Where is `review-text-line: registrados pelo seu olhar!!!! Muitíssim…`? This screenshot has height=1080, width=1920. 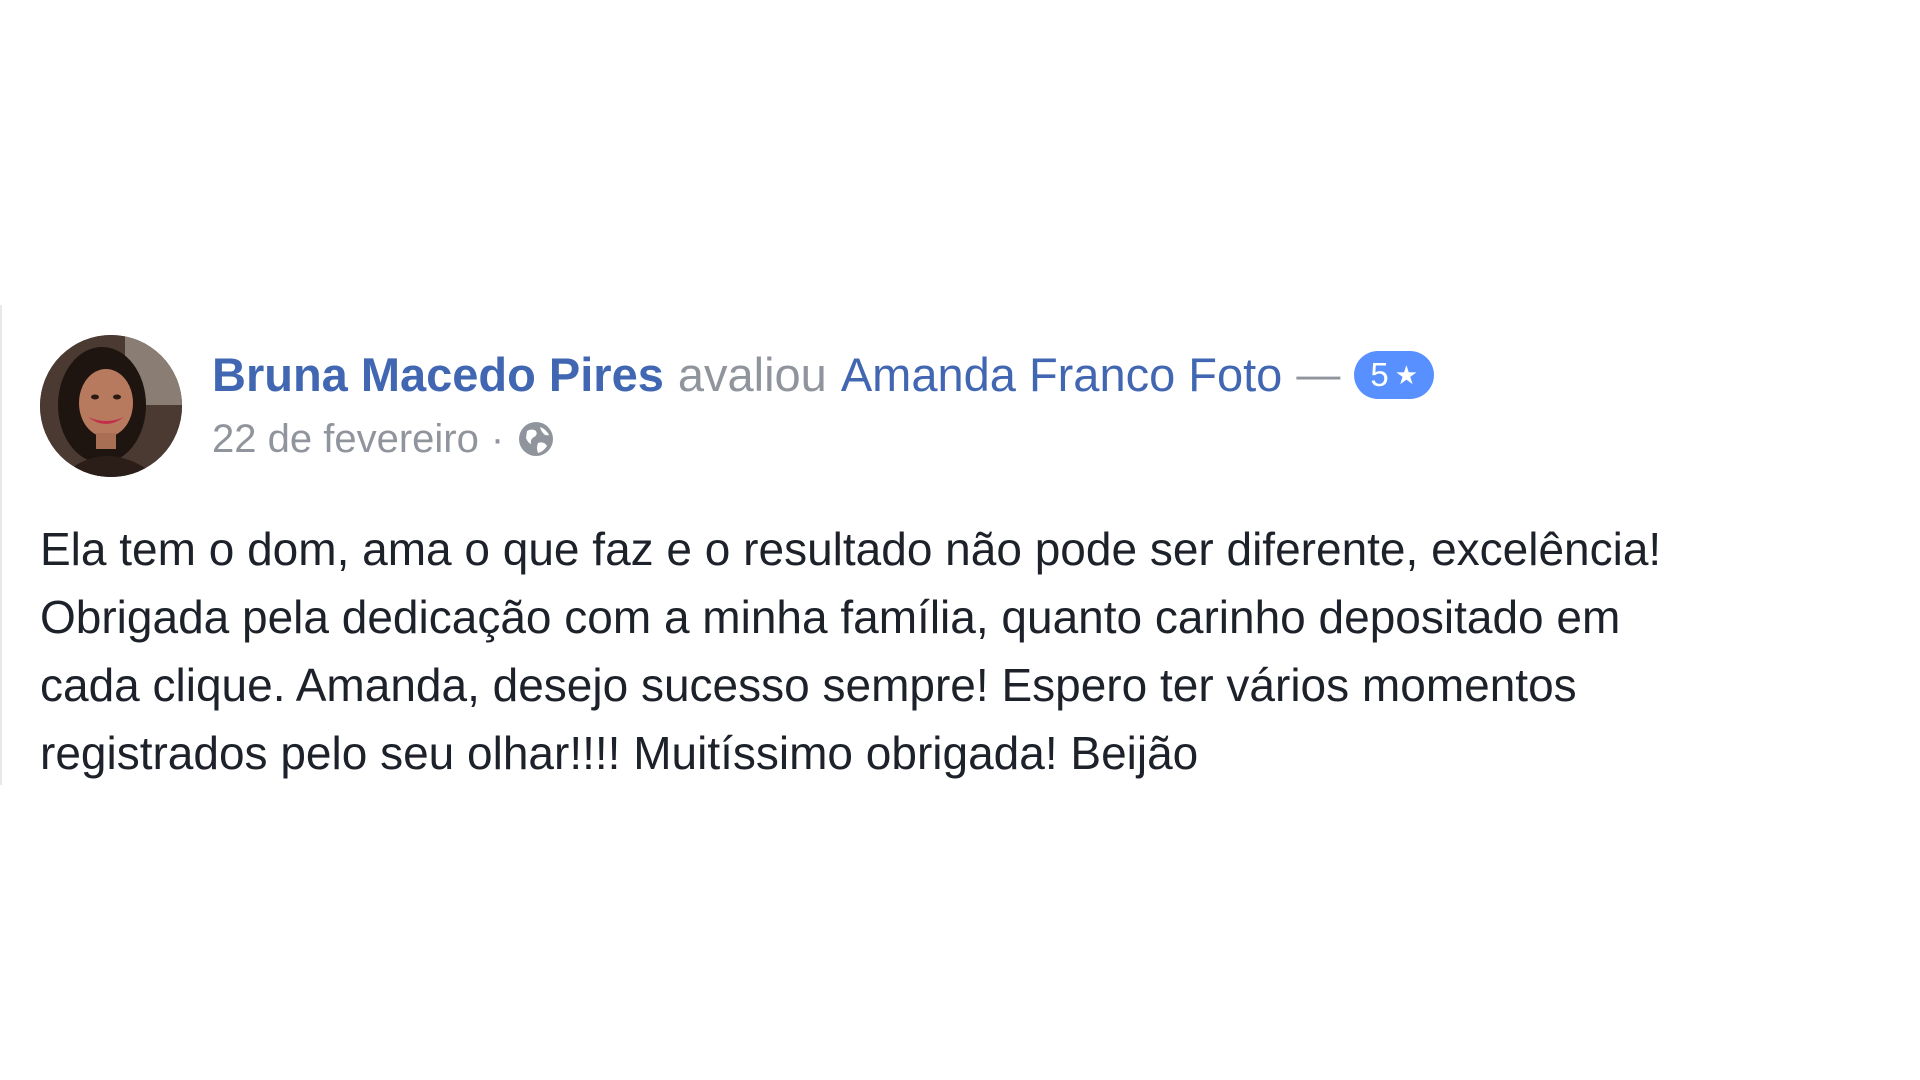 review-text-line: registrados pelo seu olhar!!!! Muitíssim… is located at coordinates (619, 753).